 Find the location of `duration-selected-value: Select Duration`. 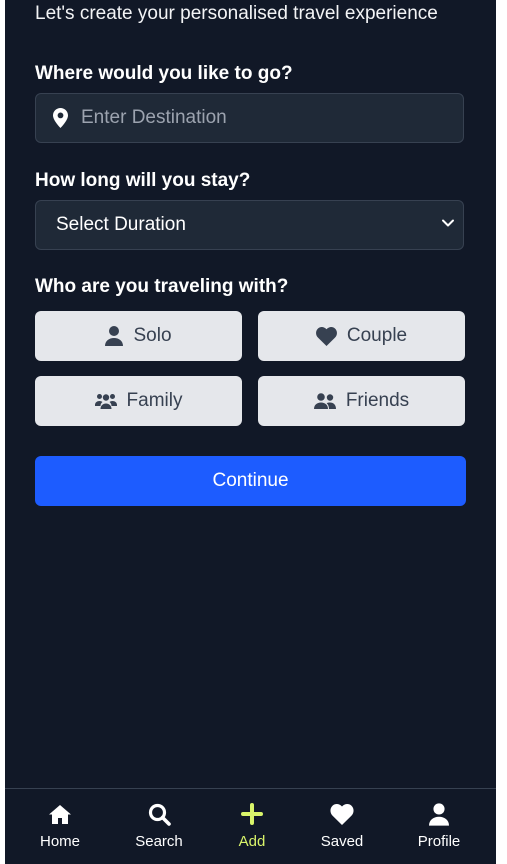

duration-selected-value: Select Duration is located at coordinates (121, 224).